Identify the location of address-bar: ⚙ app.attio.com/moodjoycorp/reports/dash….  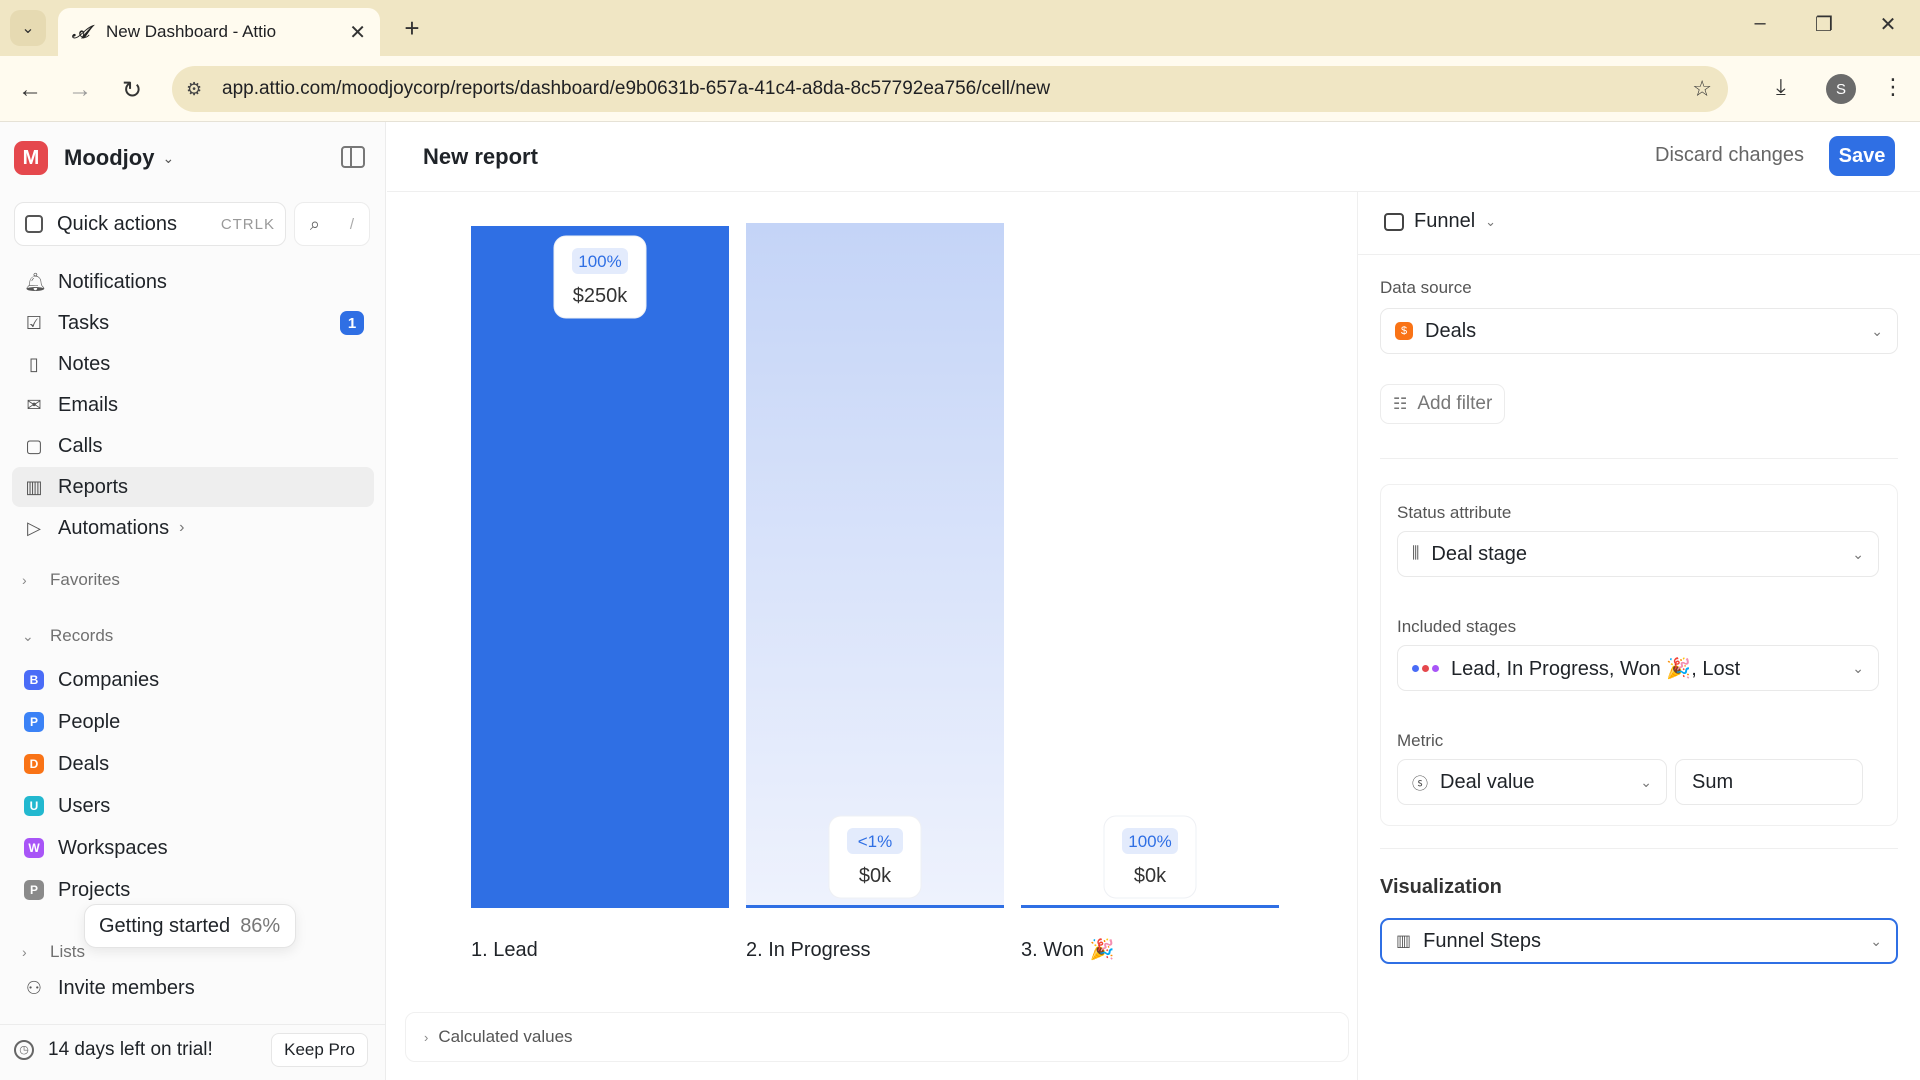
(950, 89).